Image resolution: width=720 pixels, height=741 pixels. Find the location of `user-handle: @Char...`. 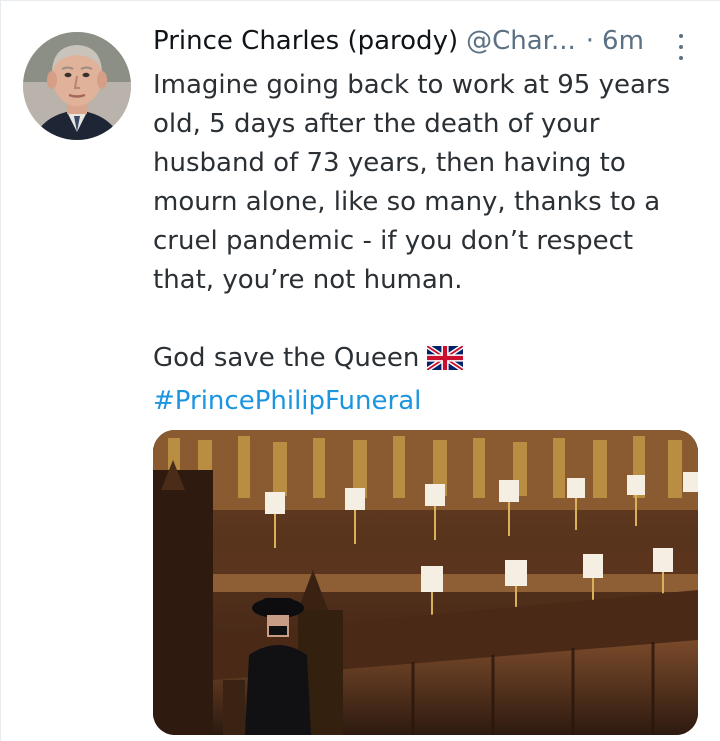

user-handle: @Char... is located at coordinates (521, 41).